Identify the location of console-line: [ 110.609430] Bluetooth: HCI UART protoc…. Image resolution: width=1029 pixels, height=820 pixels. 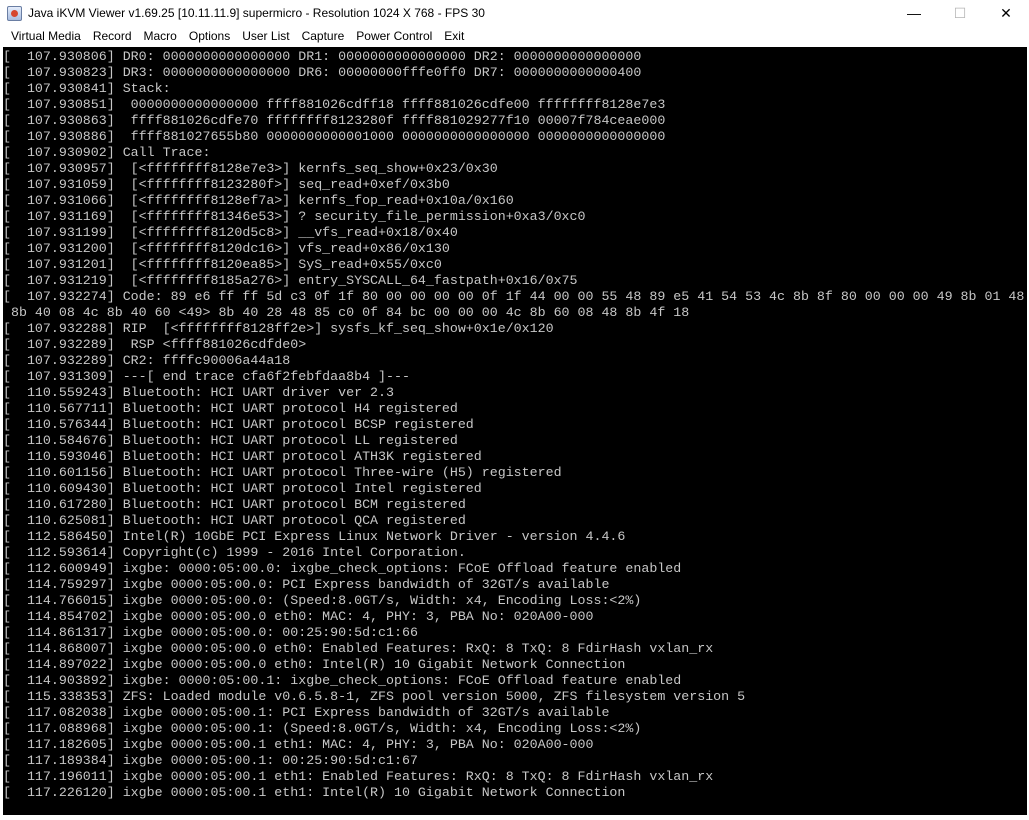
(242, 488).